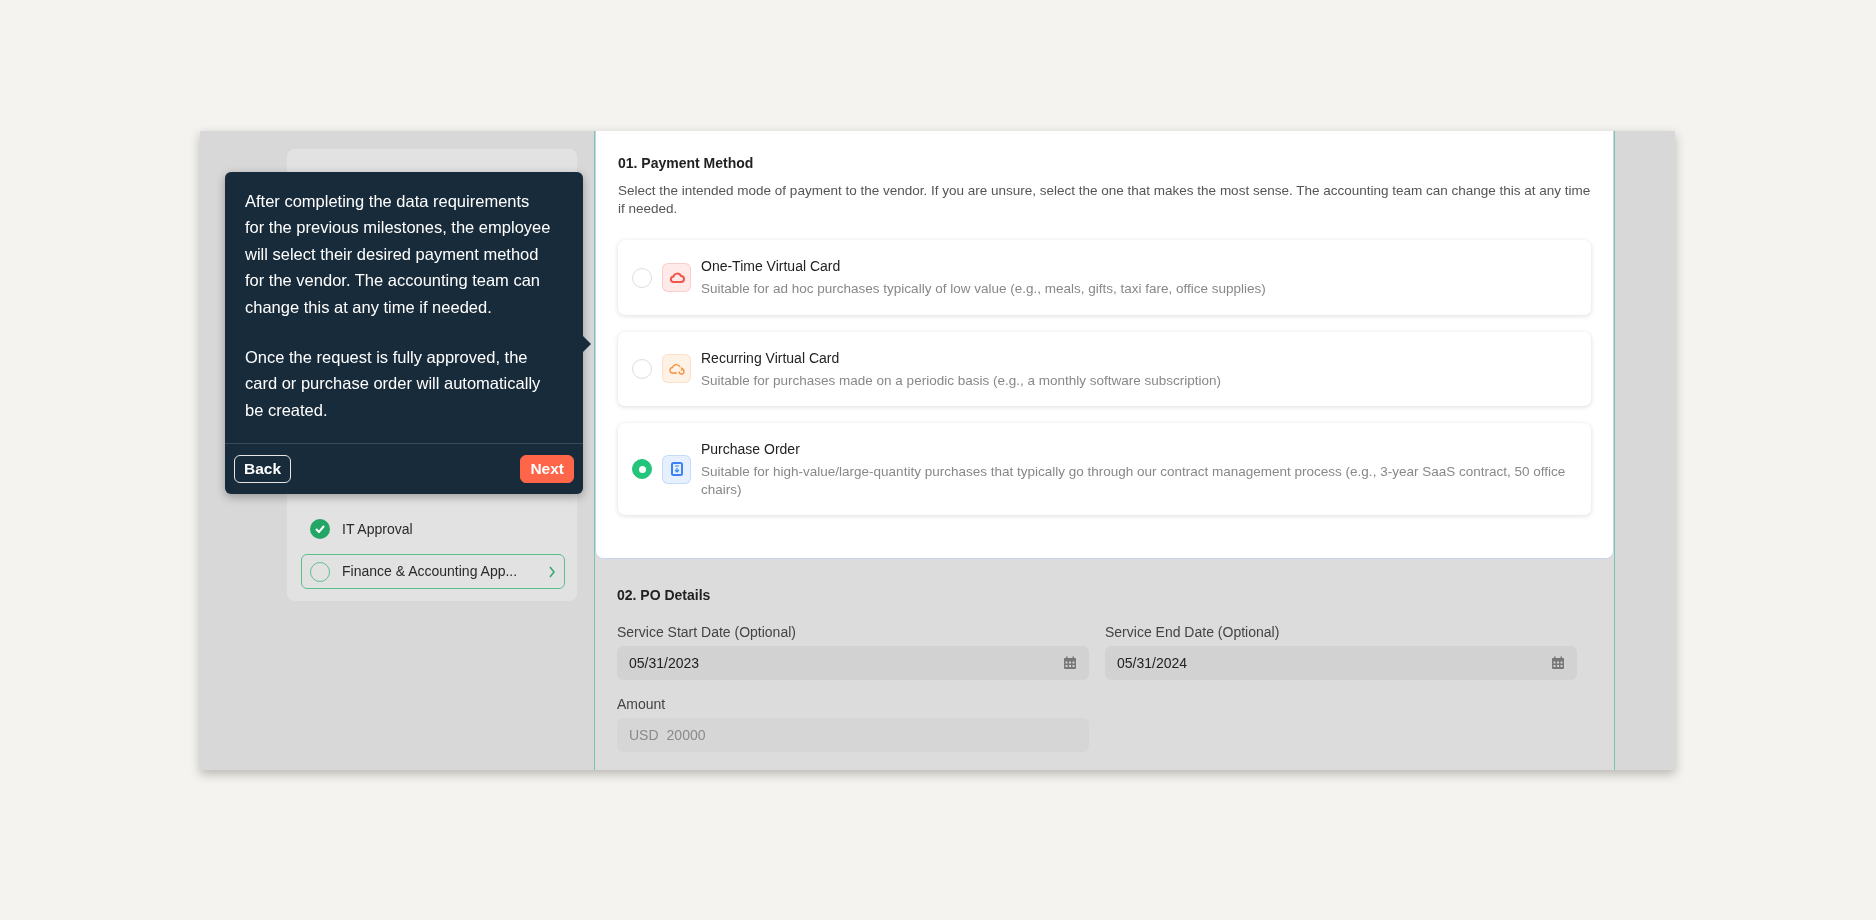 The width and height of the screenshot is (1876, 920). I want to click on tooltip-text: After completing the data requirements for the previous milestones, the employee will select their desired payment method for the vendor. The accounting team can change this at any time if needed., so click(398, 254).